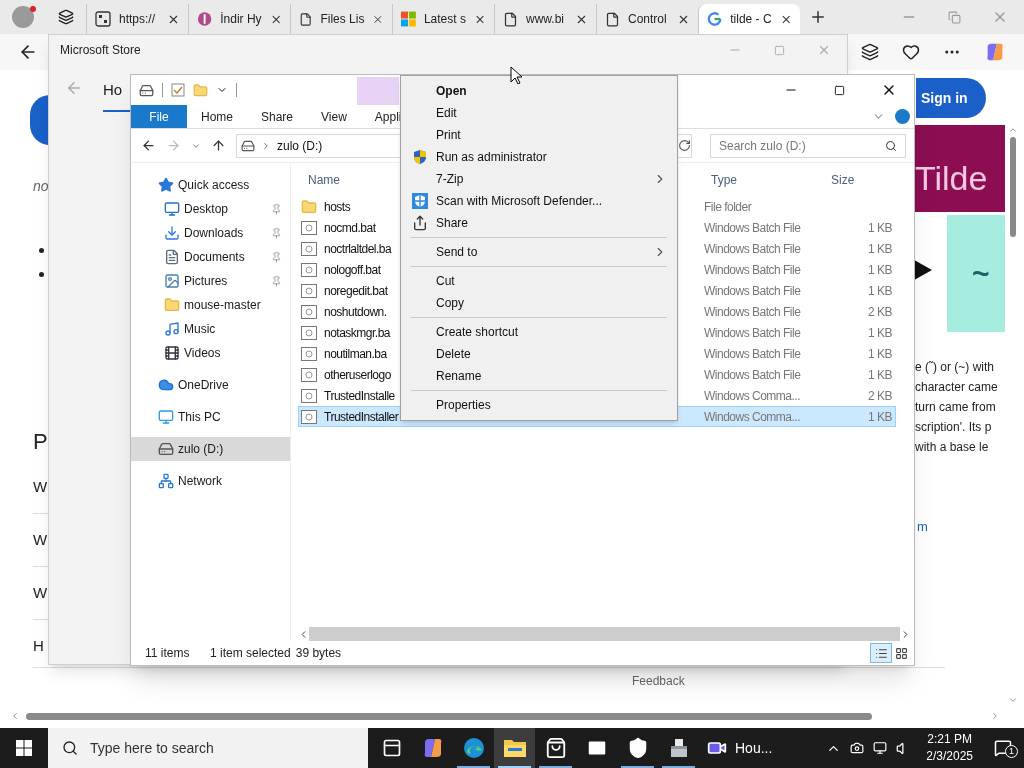 This screenshot has width=1024, height=768. Describe the element at coordinates (210, 233) in the screenshot. I see `nav-item: Downloads` at that location.